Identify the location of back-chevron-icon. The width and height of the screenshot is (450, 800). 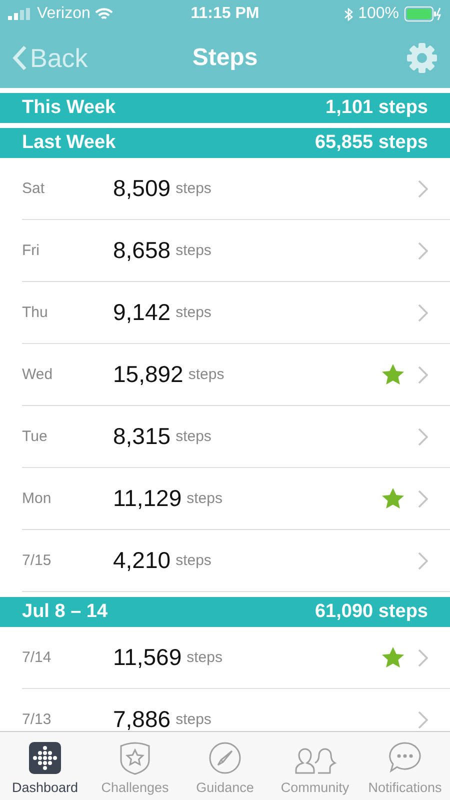
(20, 58).